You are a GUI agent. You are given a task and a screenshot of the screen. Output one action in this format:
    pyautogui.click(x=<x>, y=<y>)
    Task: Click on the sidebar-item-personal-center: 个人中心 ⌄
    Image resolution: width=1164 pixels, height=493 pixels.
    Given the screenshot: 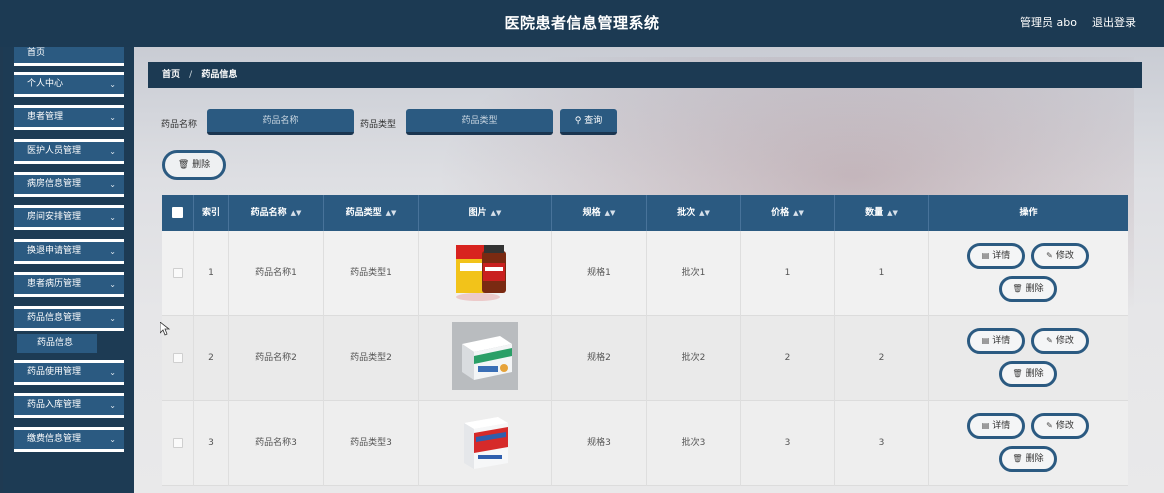 What is the action you would take?
    pyautogui.click(x=69, y=84)
    